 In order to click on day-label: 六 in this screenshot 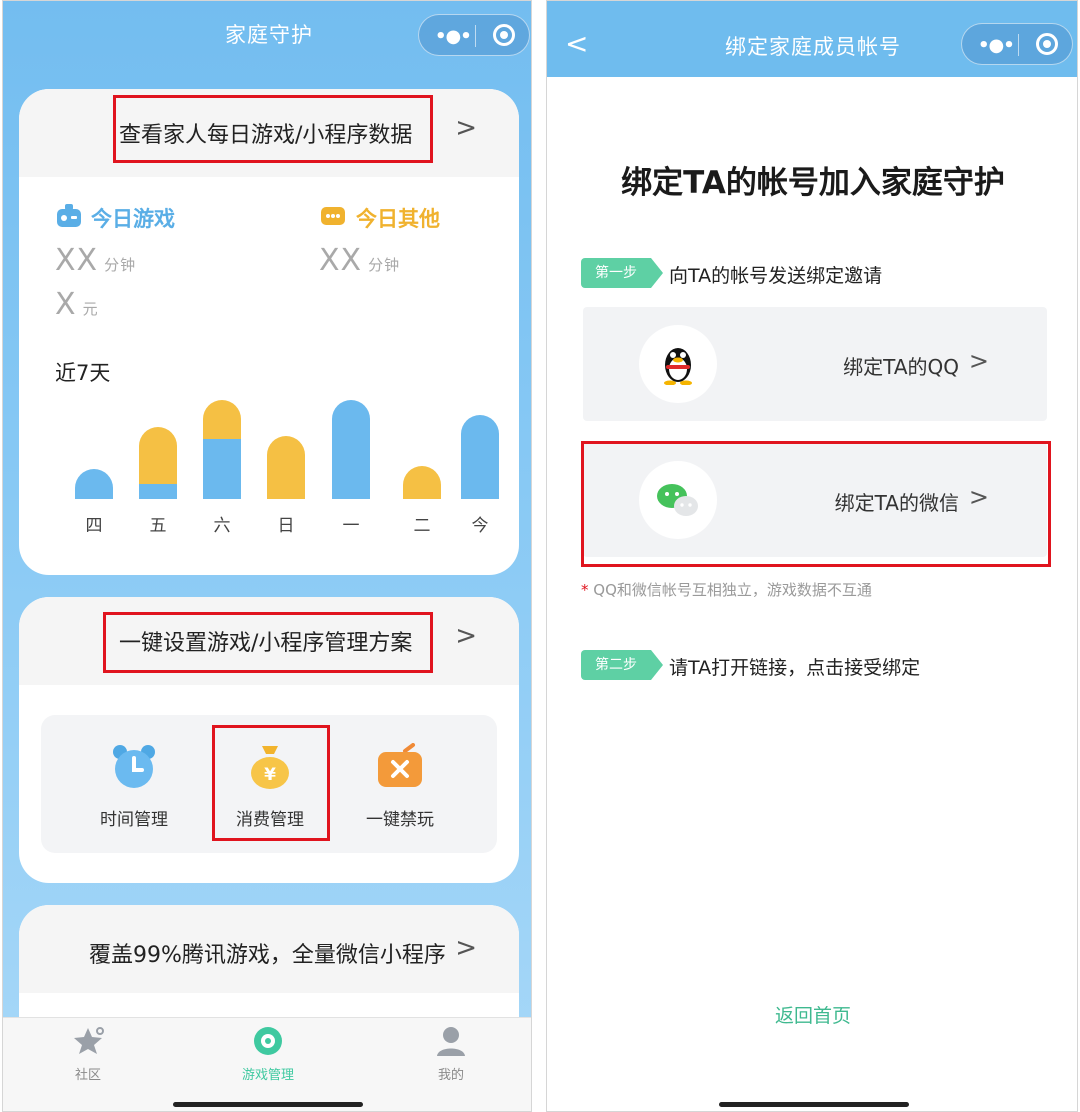, I will do `click(222, 526)`.